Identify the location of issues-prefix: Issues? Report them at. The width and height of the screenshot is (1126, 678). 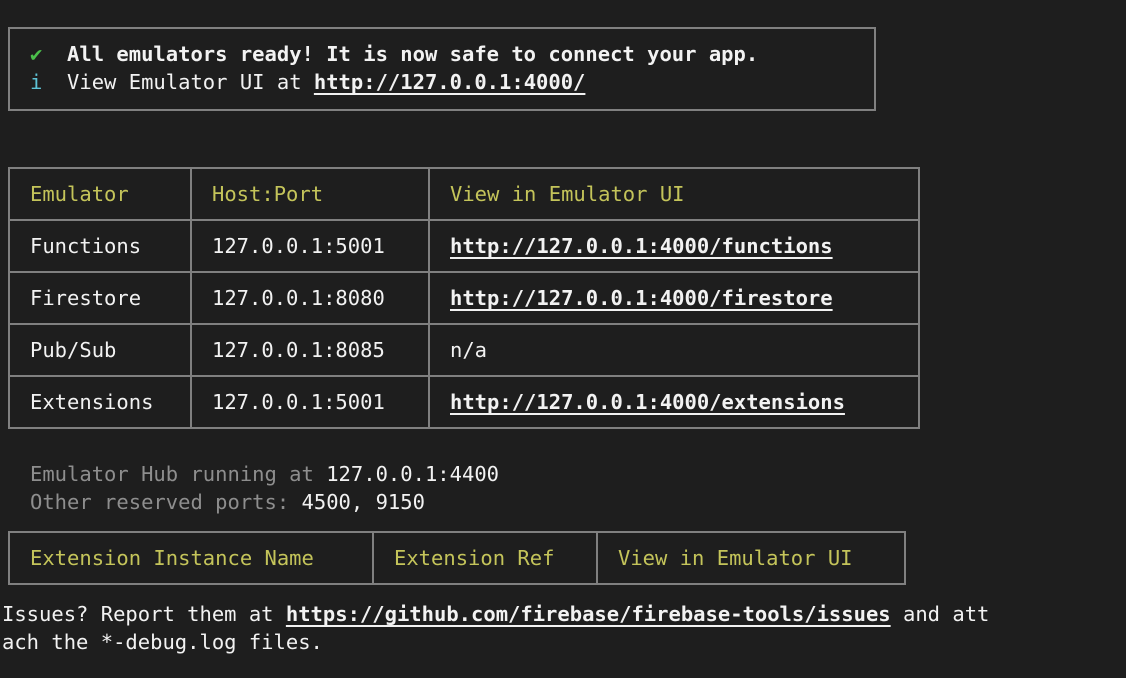
(144, 614).